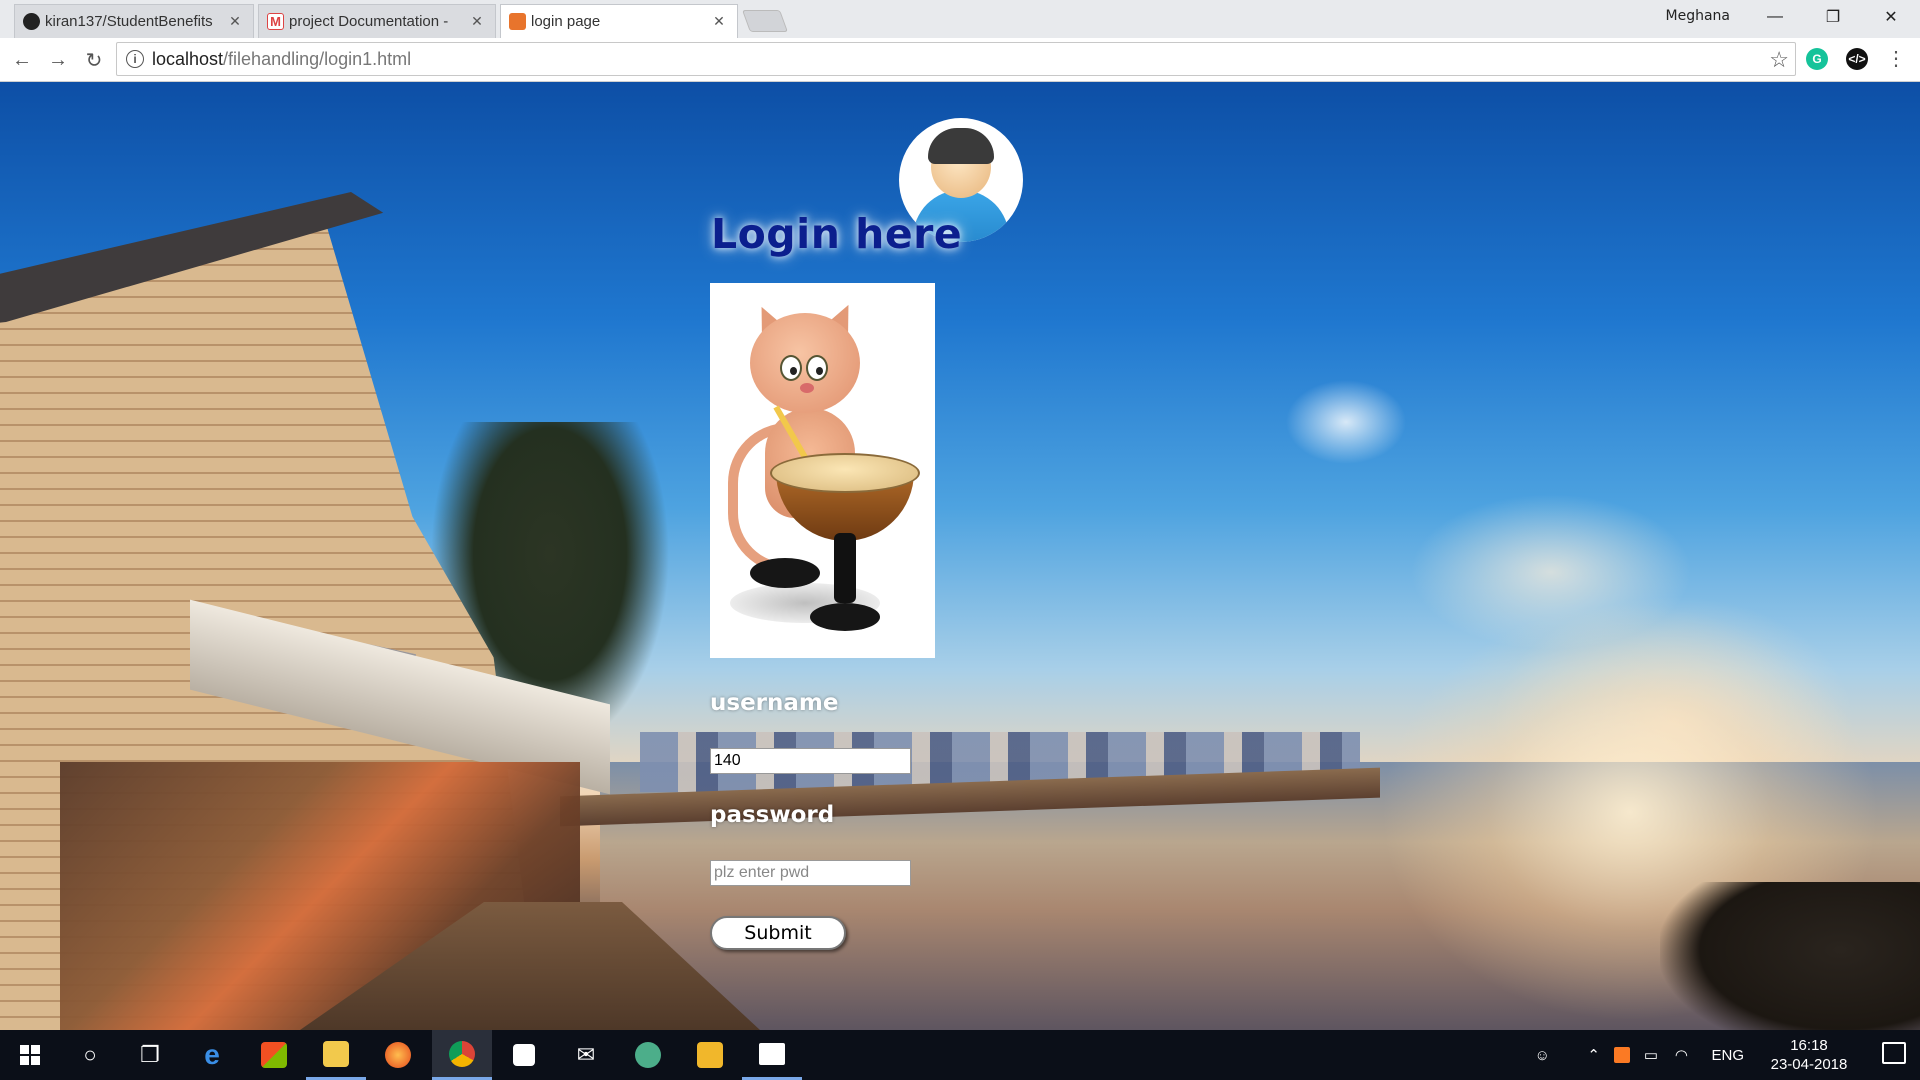  What do you see at coordinates (1809, 1045) in the screenshot?
I see `clock-time: 16:18` at bounding box center [1809, 1045].